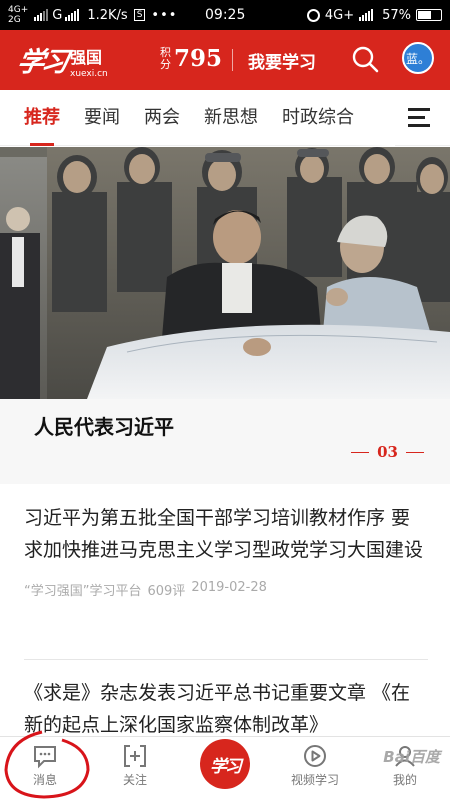 This screenshot has width=450, height=800. I want to click on message-icon, so click(45, 757).